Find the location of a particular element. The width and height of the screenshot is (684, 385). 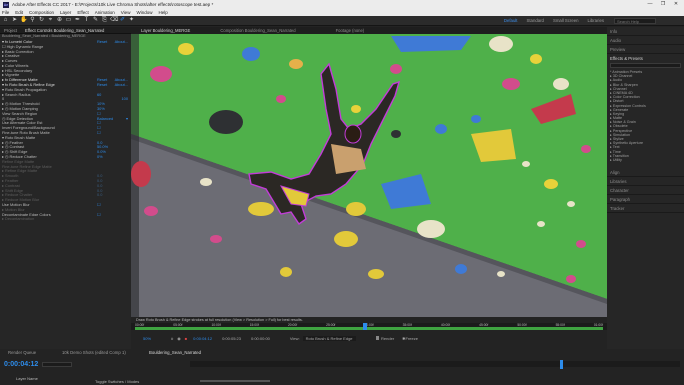

panel-align: Align is located at coordinates (645, 173).